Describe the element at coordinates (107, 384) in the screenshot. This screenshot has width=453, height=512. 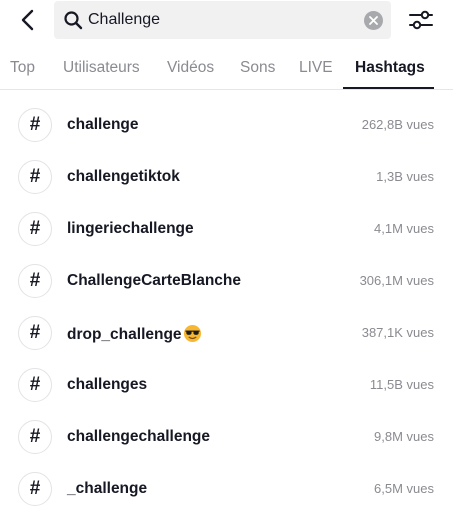
I see `hashtag-name: challenges` at that location.